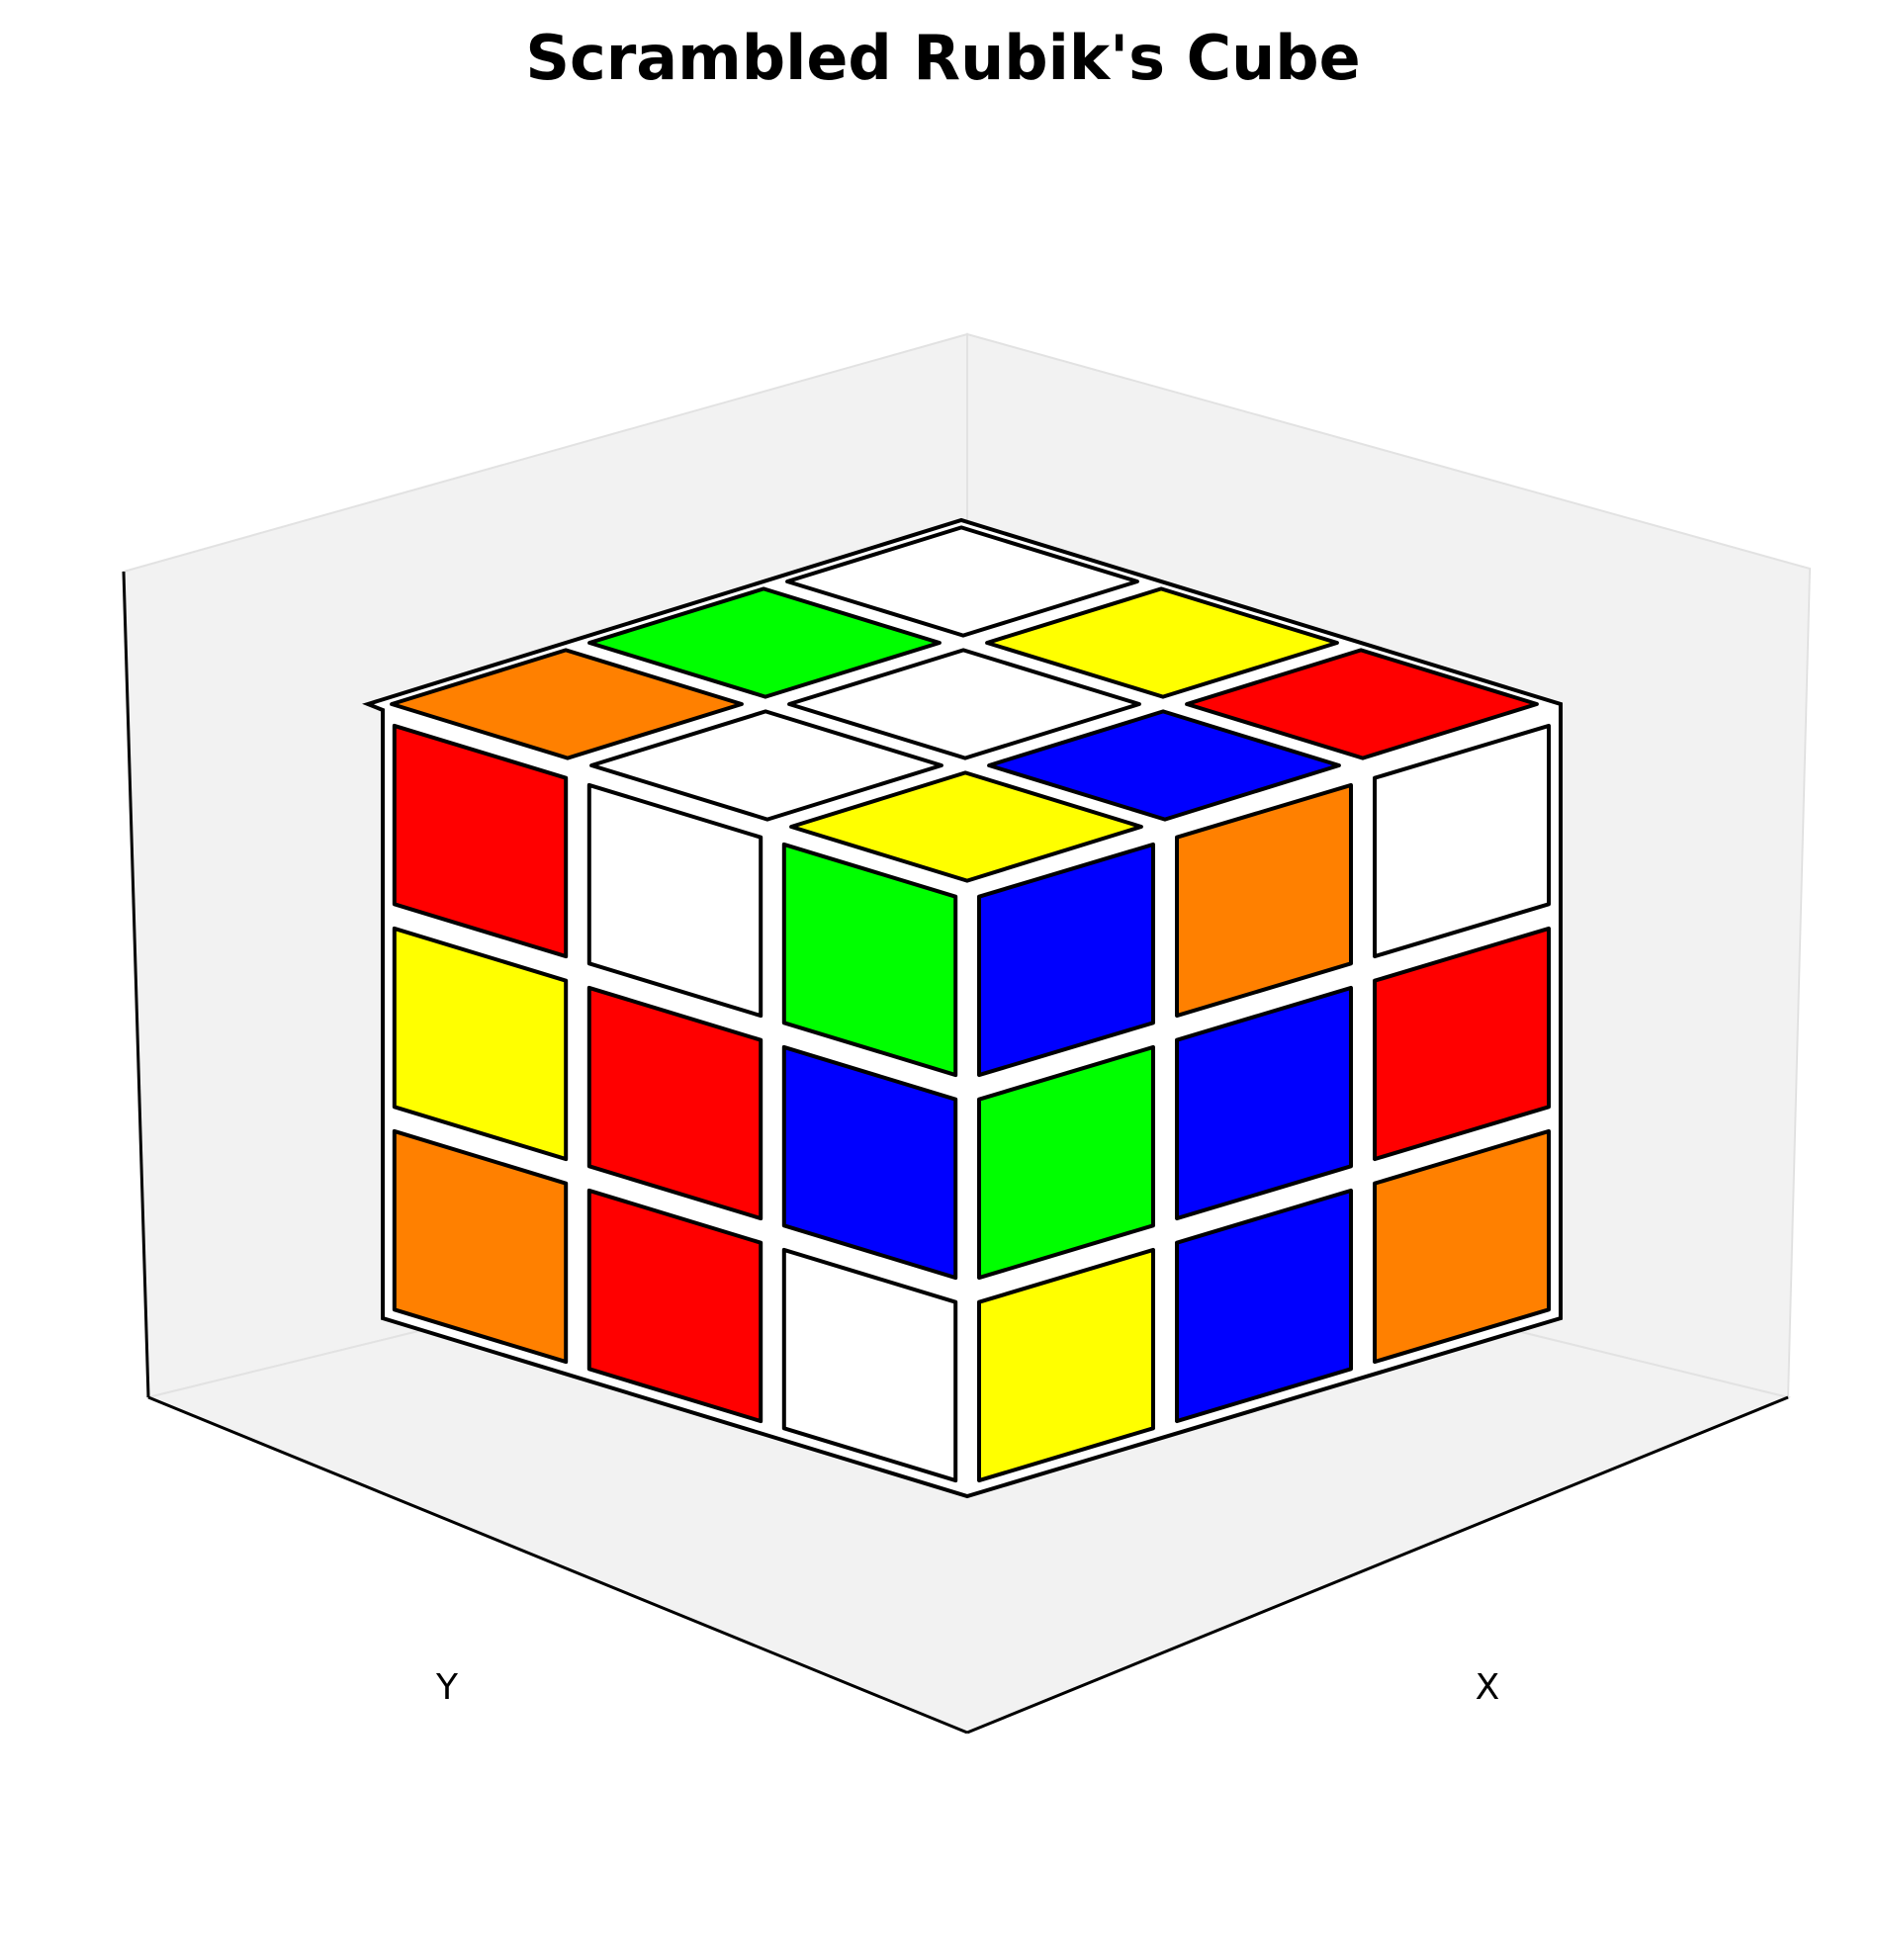  Describe the element at coordinates (447, 1687) in the screenshot. I see `y-axis-label: Y` at that location.